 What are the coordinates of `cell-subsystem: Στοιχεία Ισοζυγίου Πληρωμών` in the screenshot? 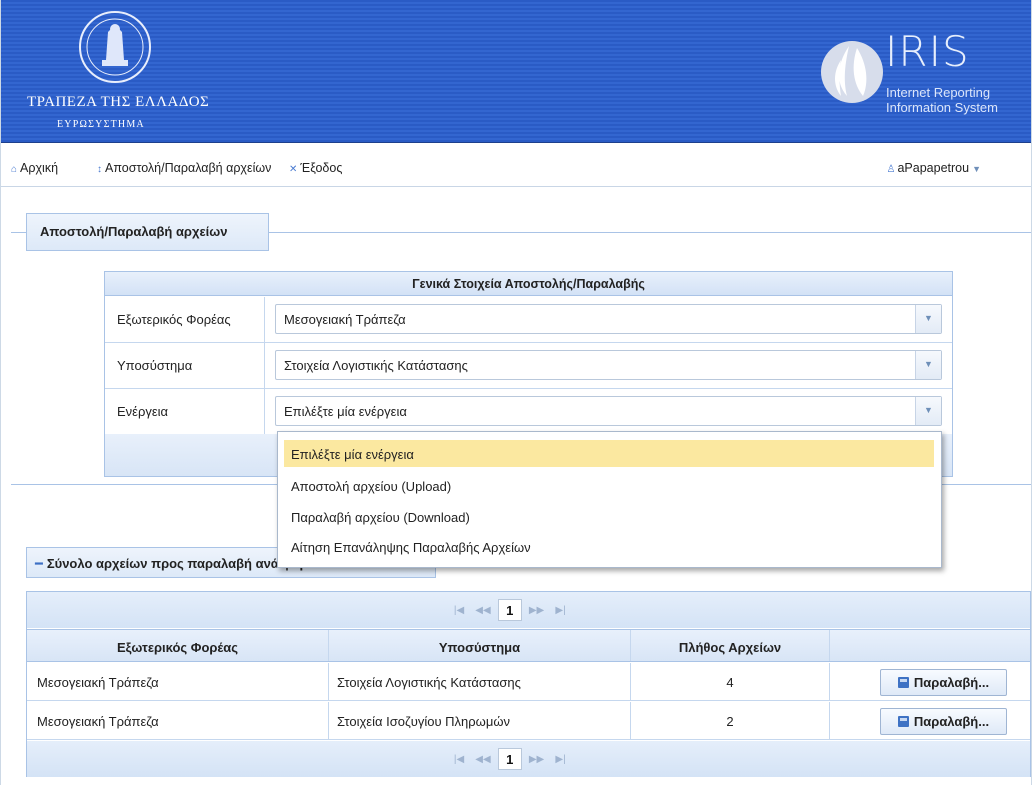 It's located at (480, 720).